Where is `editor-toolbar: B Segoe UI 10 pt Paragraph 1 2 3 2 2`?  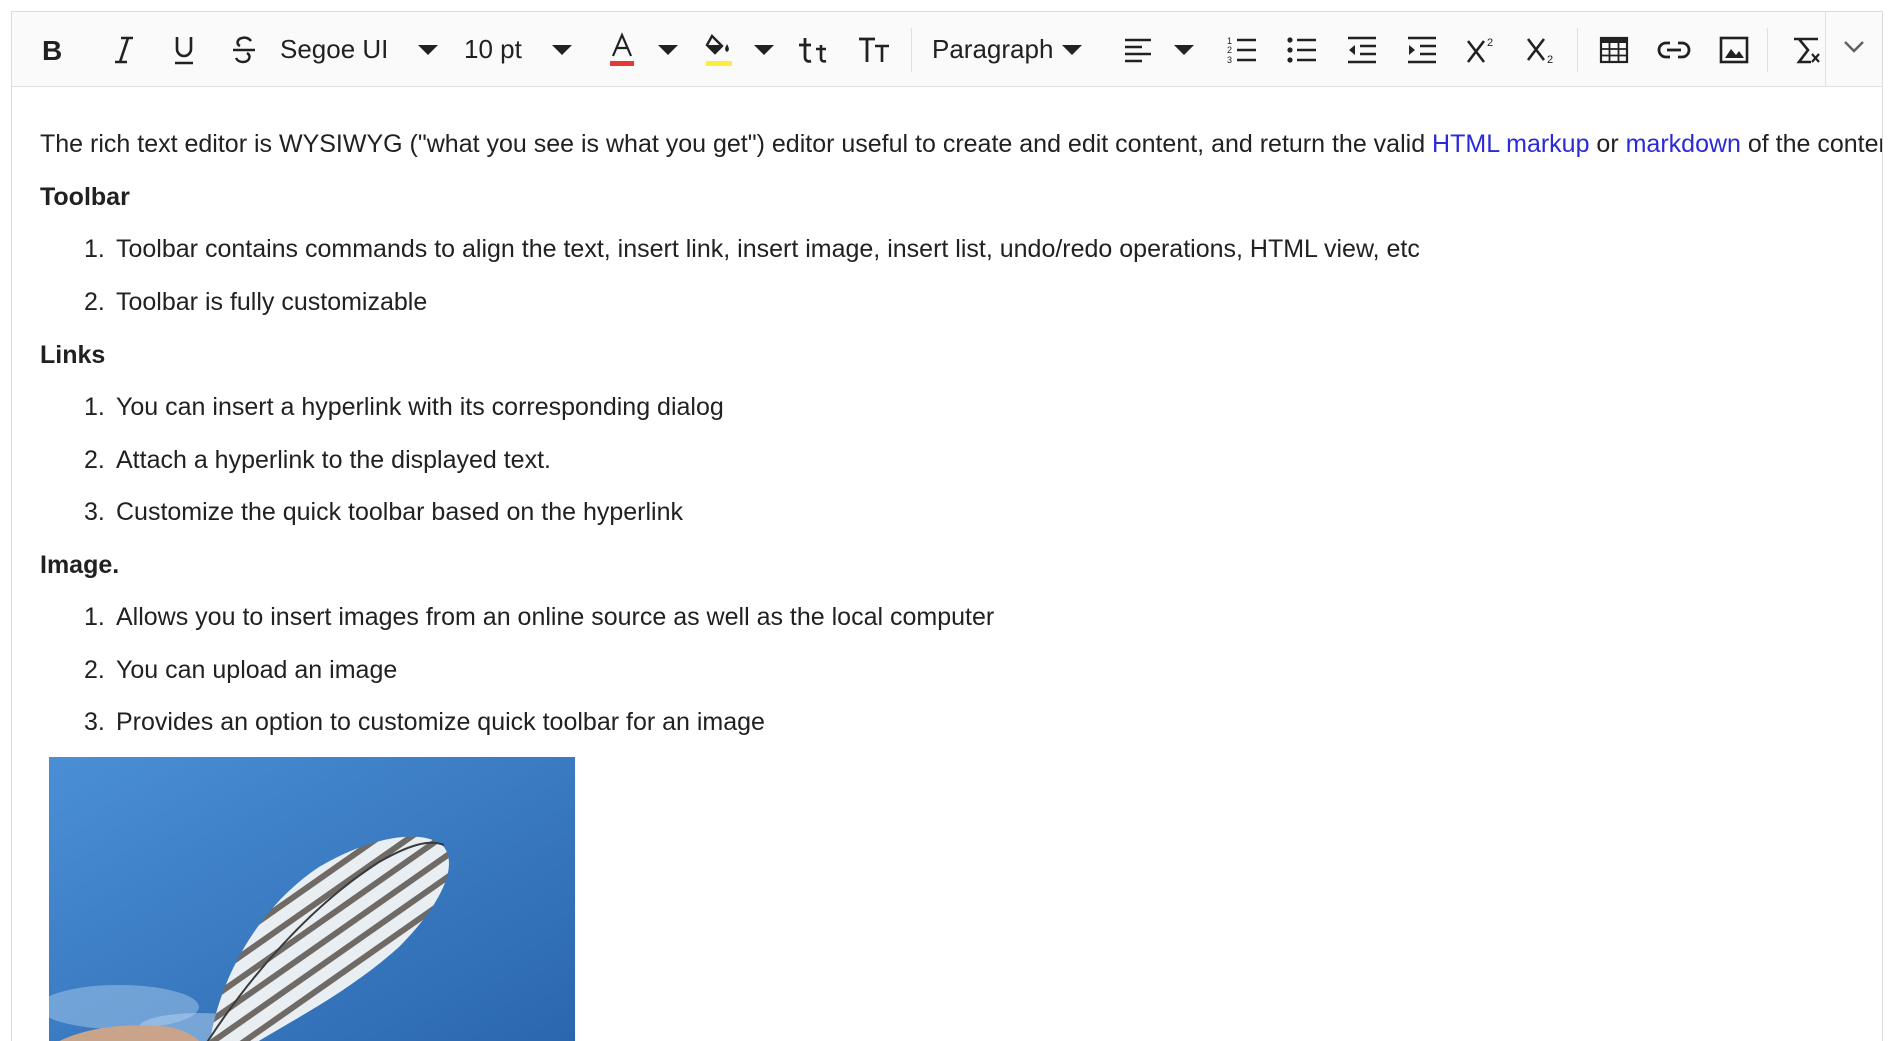 editor-toolbar: B Segoe UI 10 pt Paragraph 1 2 3 2 2 is located at coordinates (947, 49).